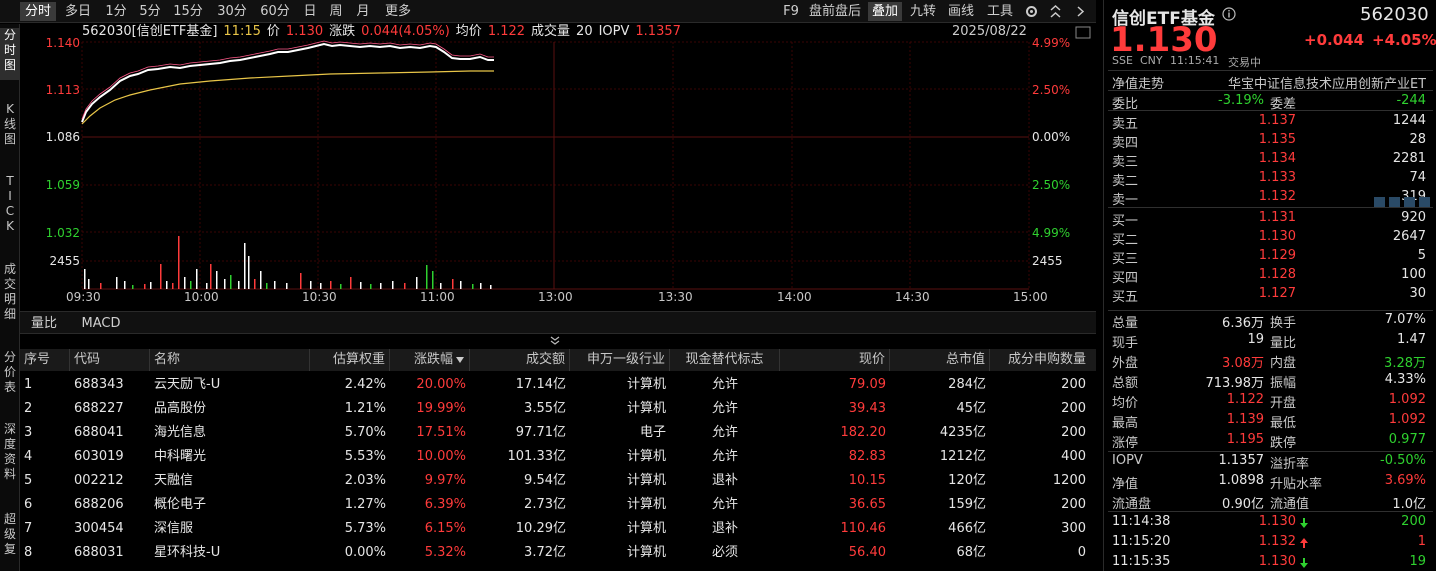 This screenshot has width=1436, height=571. What do you see at coordinates (1122, 60) in the screenshot?
I see `exchange-label: SSE` at bounding box center [1122, 60].